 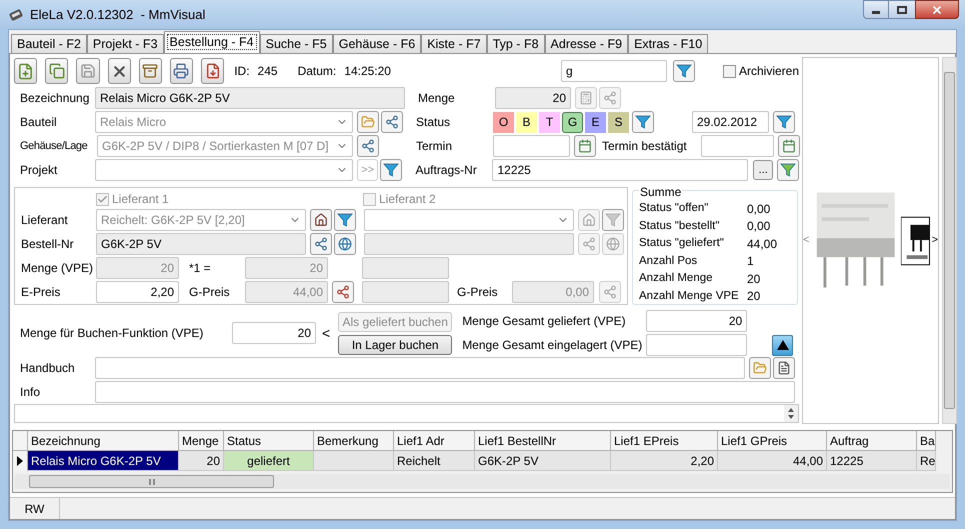 What do you see at coordinates (668, 43) in the screenshot?
I see `tab: Extras - F10` at bounding box center [668, 43].